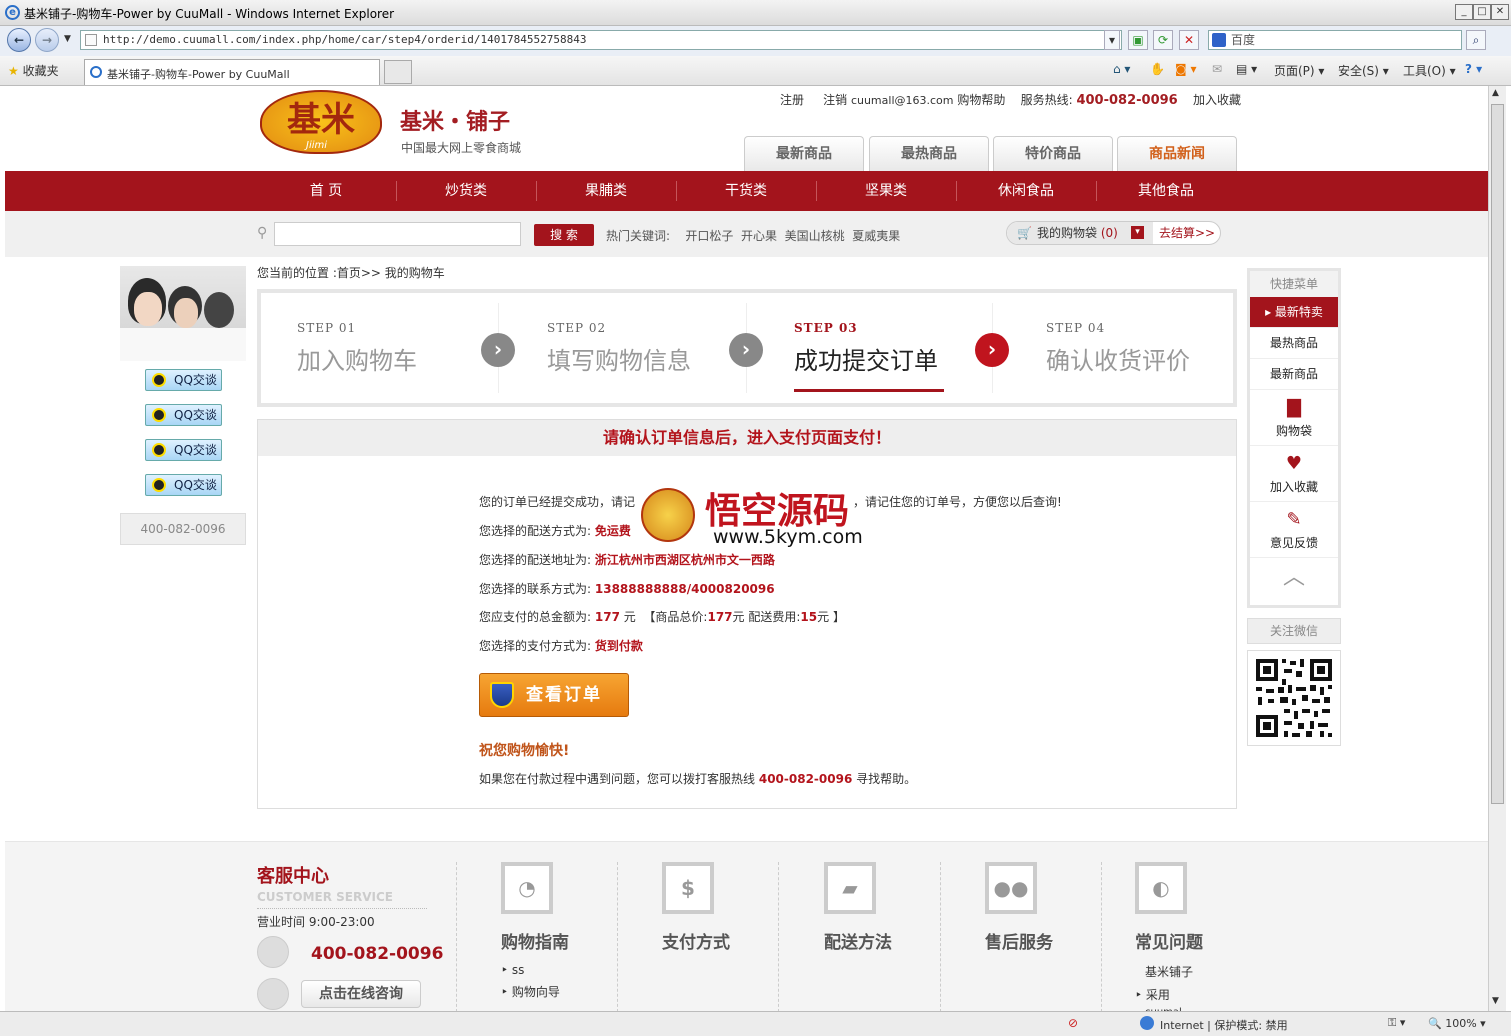 This screenshot has width=1511, height=1036. What do you see at coordinates (535, 531) in the screenshot?
I see `ship-label: 您选择的配送方式为:` at bounding box center [535, 531].